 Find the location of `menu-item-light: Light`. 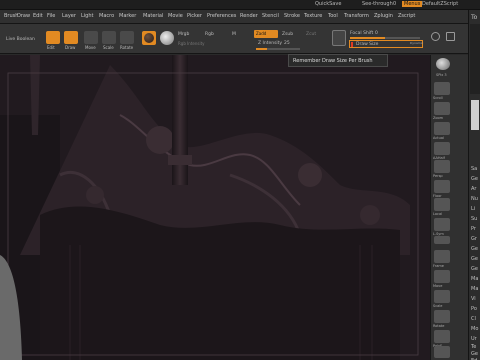

menu-item-light: Light is located at coordinates (87, 16).